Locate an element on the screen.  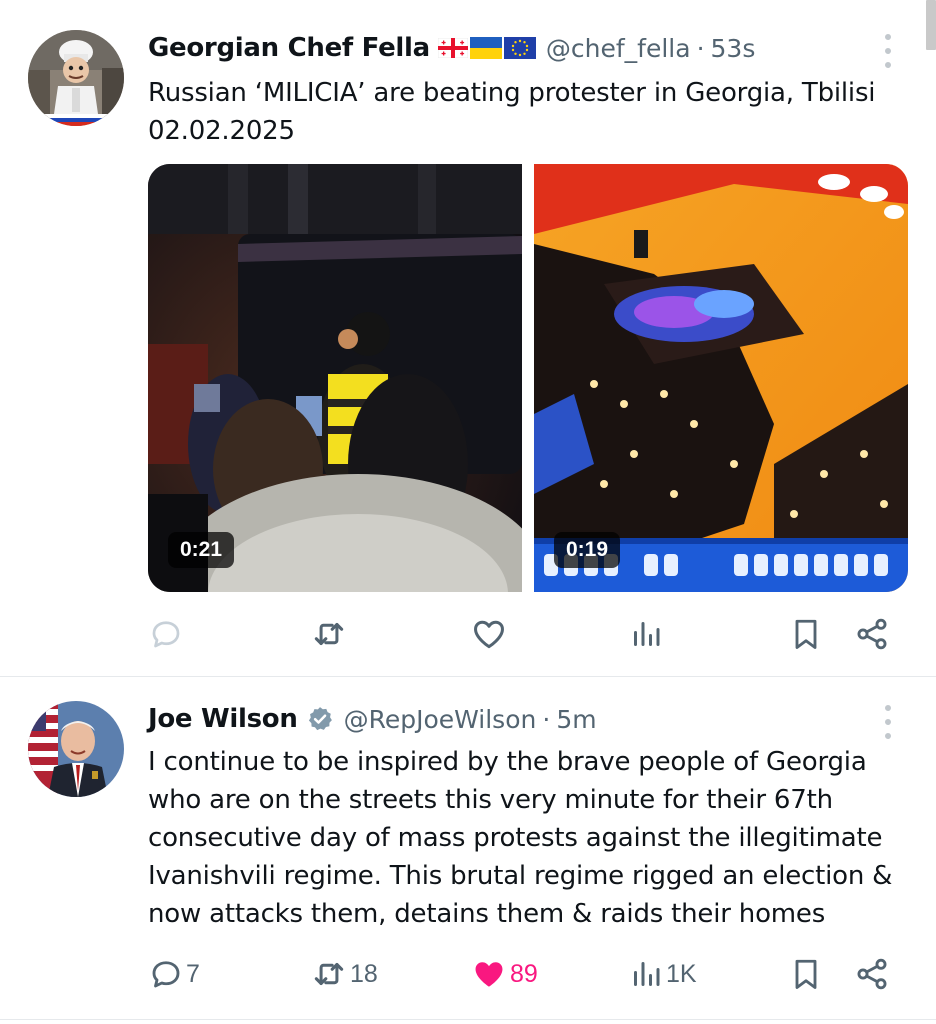
tweet-text-line: 02.02.2025 is located at coordinates (221, 131).